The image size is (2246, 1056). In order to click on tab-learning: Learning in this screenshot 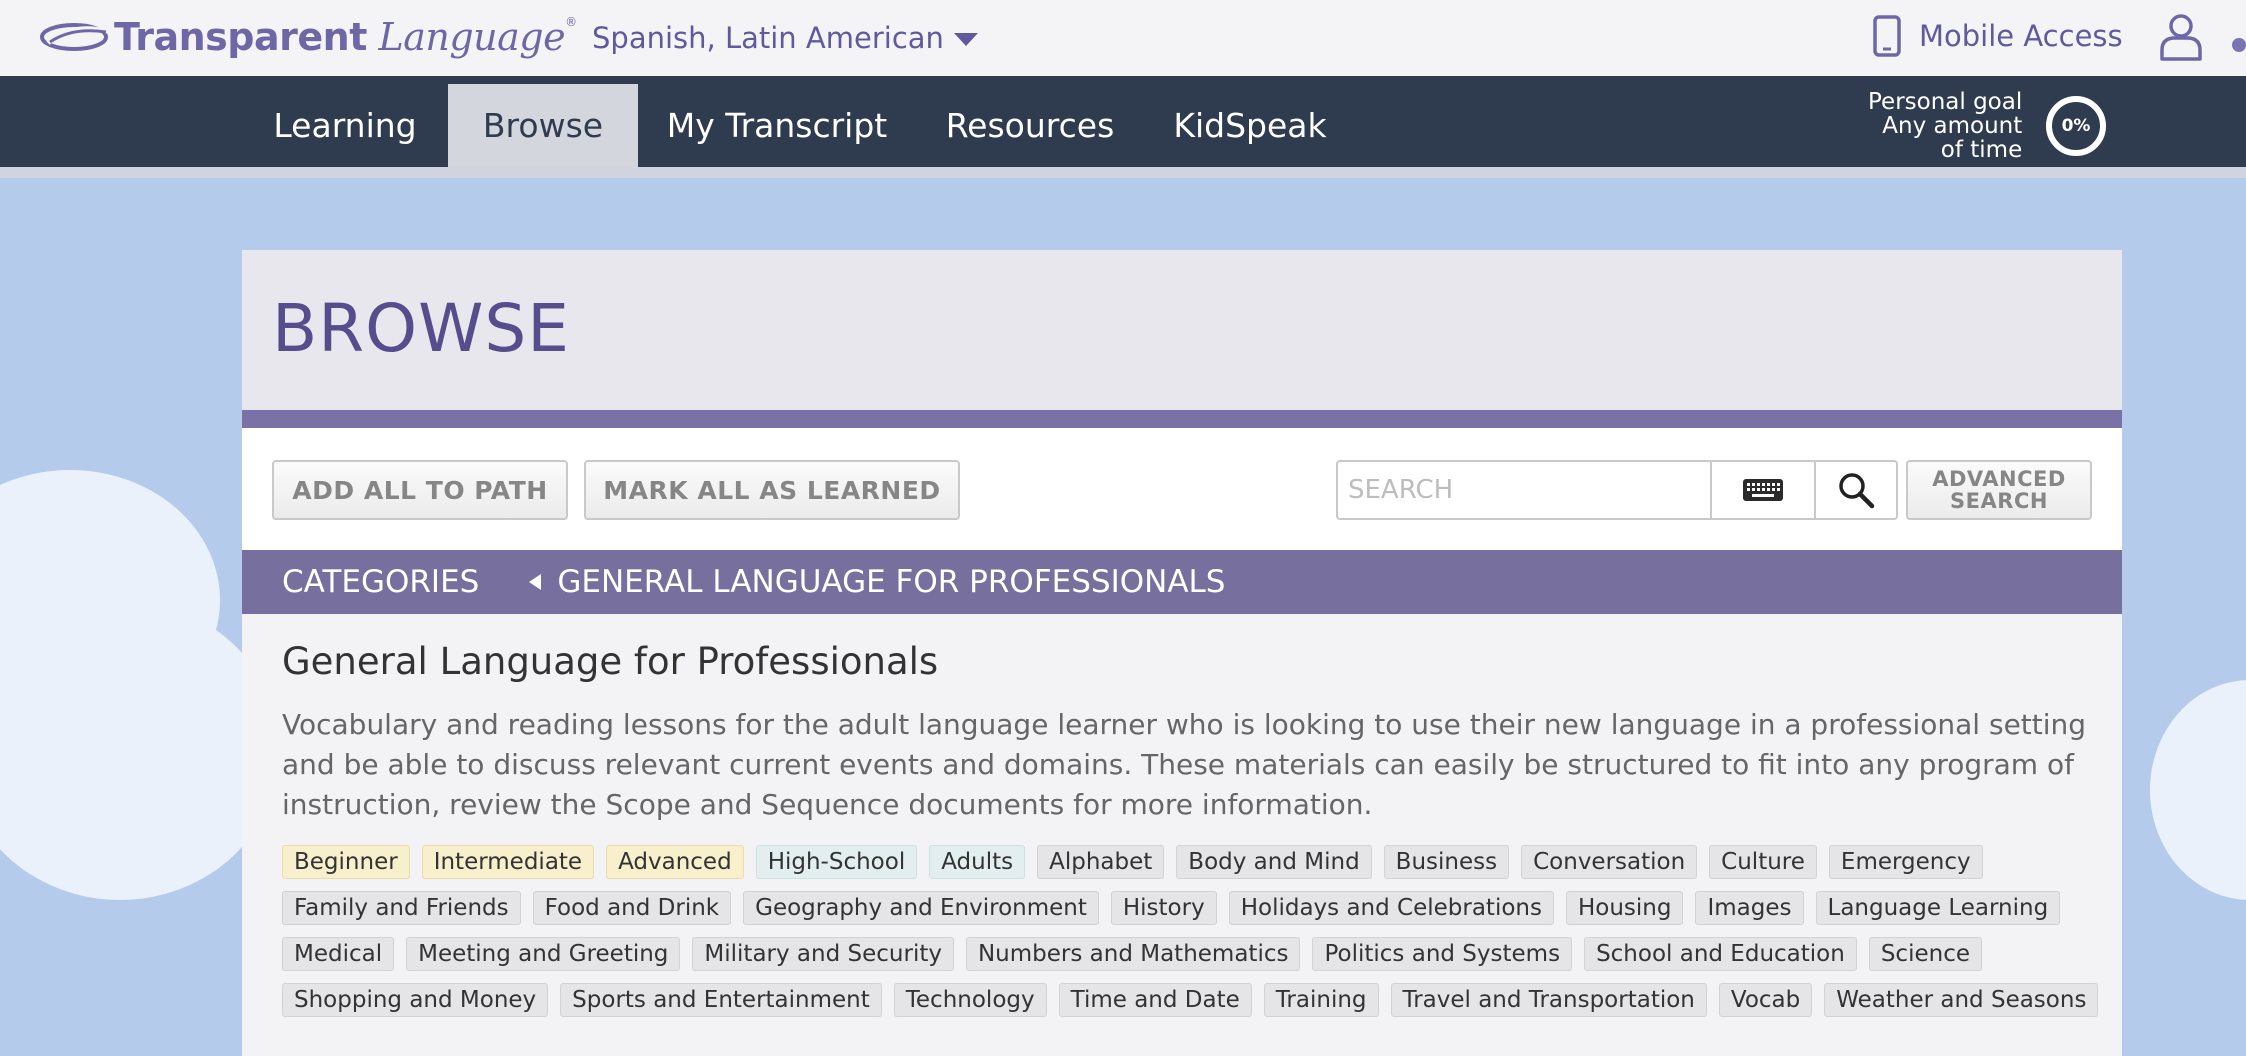, I will do `click(345, 125)`.